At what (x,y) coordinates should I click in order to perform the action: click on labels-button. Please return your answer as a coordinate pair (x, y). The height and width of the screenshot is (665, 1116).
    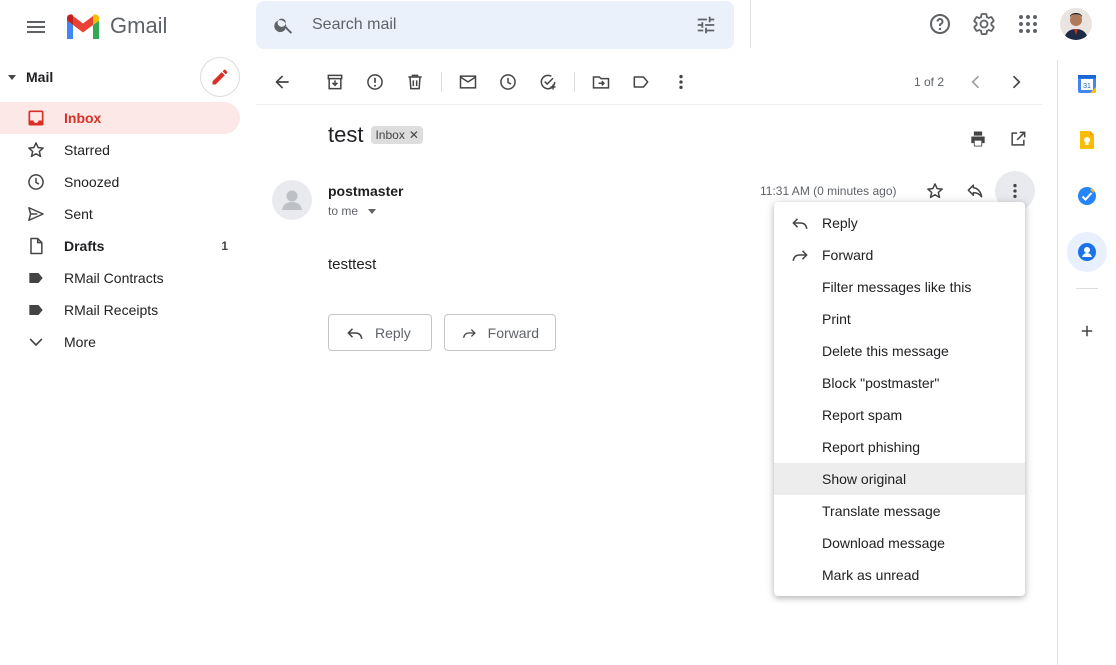
    Looking at the image, I should click on (641, 82).